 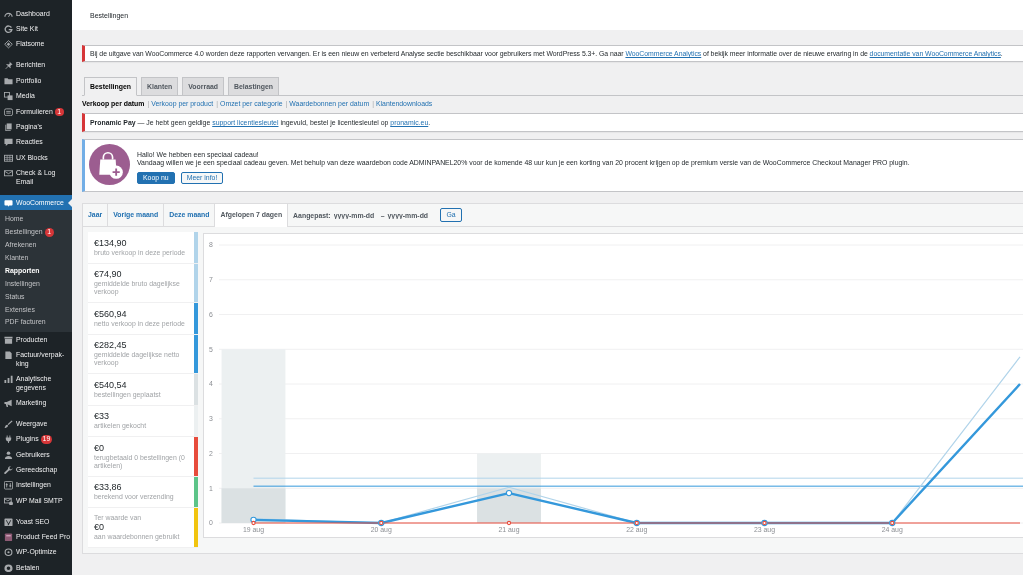 I want to click on legend-value: €540,54, so click(x=111, y=385).